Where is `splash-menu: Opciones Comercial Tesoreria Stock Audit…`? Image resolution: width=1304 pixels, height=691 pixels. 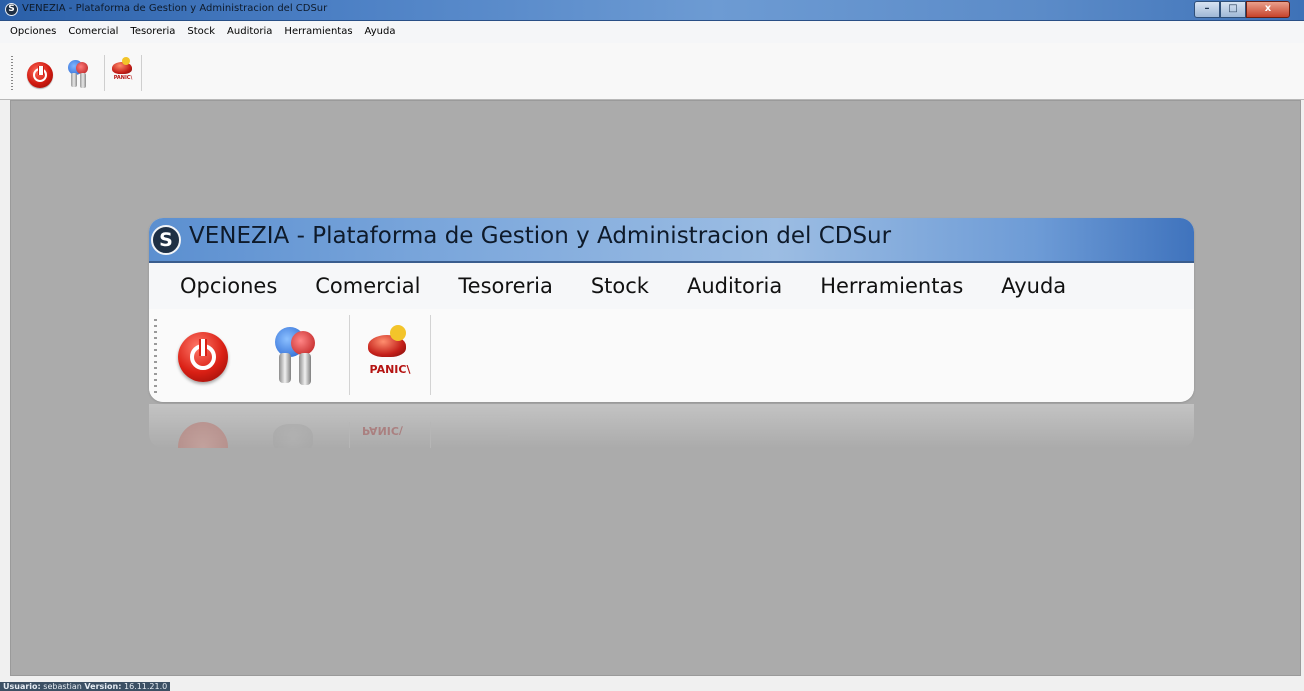
splash-menu: Opciones Comercial Tesoreria Stock Audit… is located at coordinates (671, 286).